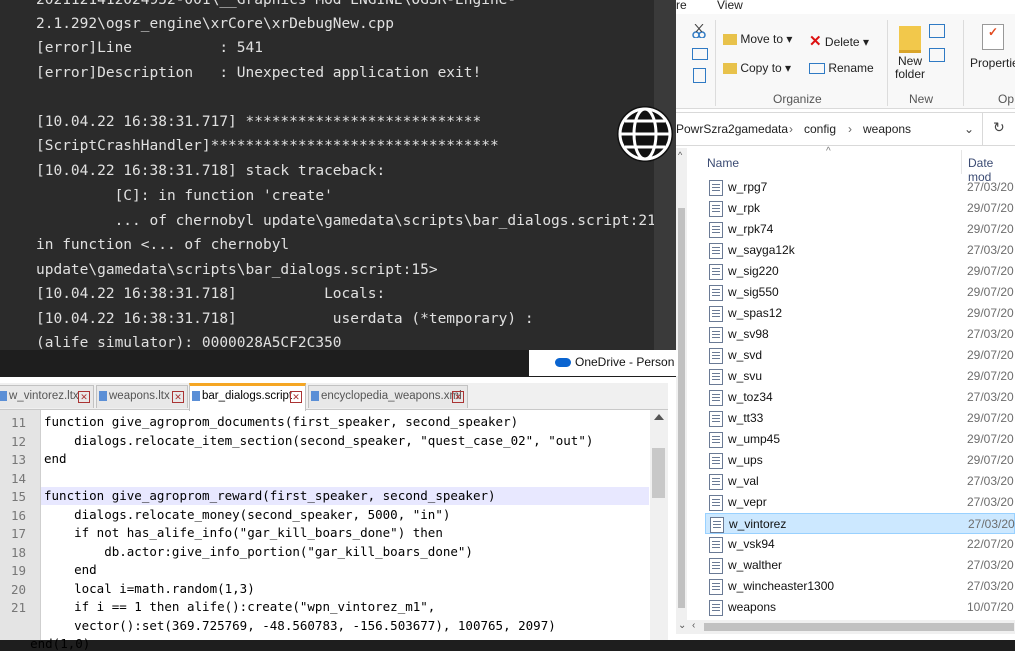  I want to click on nav-pane-scrollbar: ^, so click(681, 388).